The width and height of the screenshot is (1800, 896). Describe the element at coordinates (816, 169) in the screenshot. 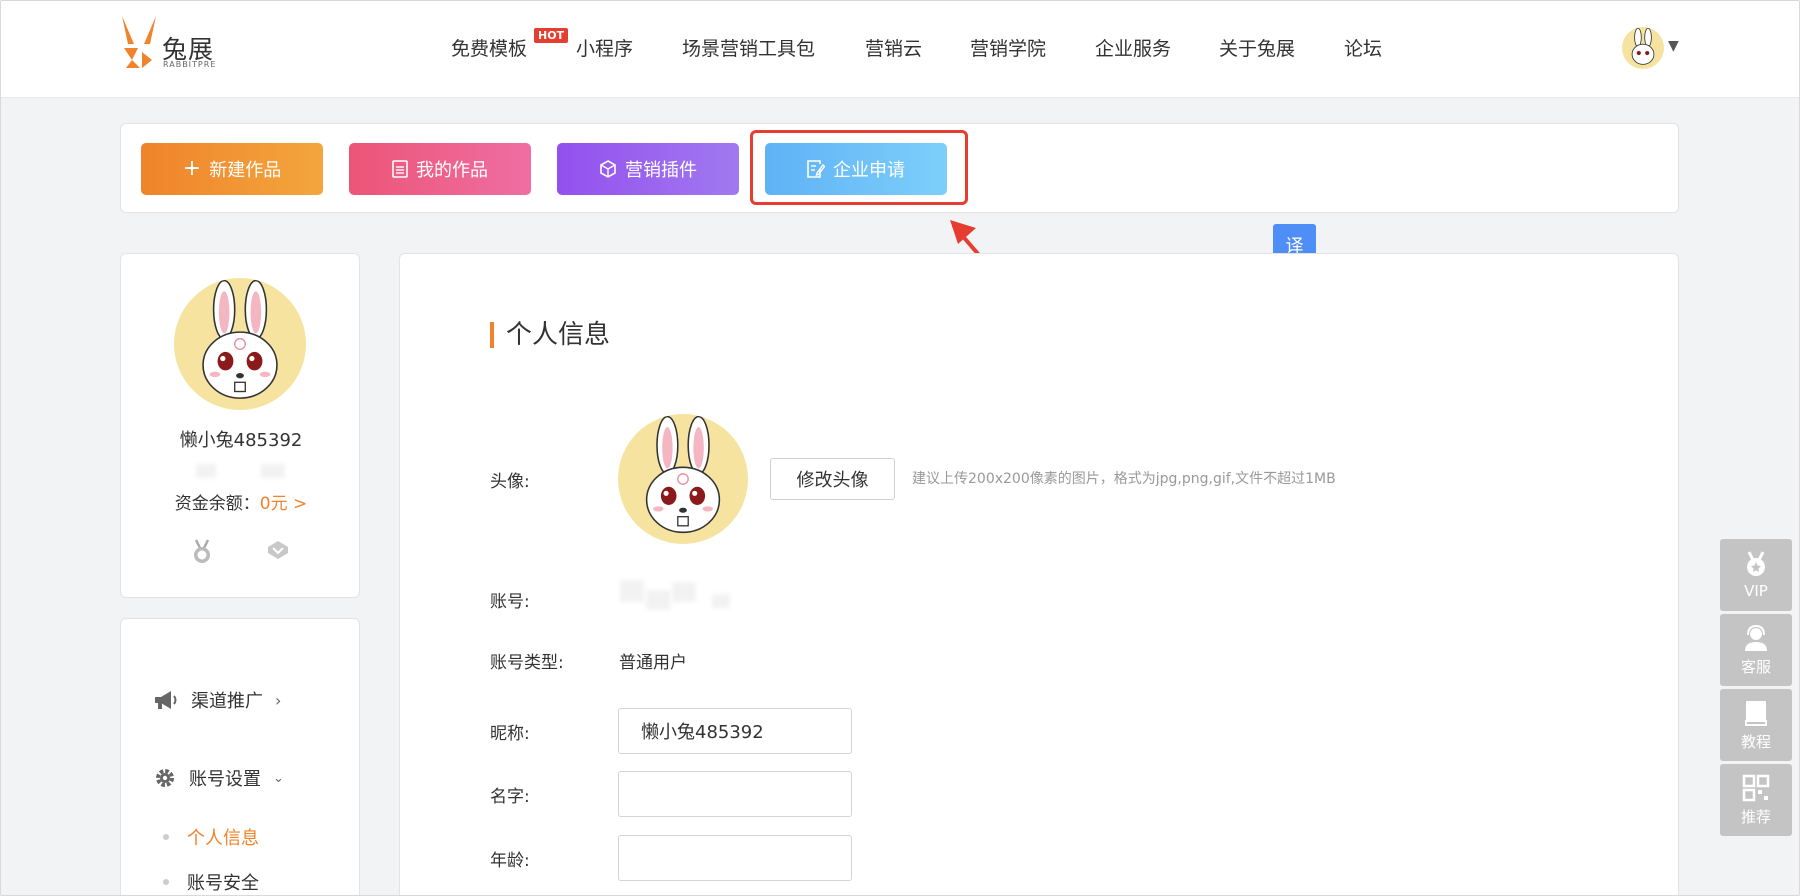

I see `edit-document-icon` at that location.